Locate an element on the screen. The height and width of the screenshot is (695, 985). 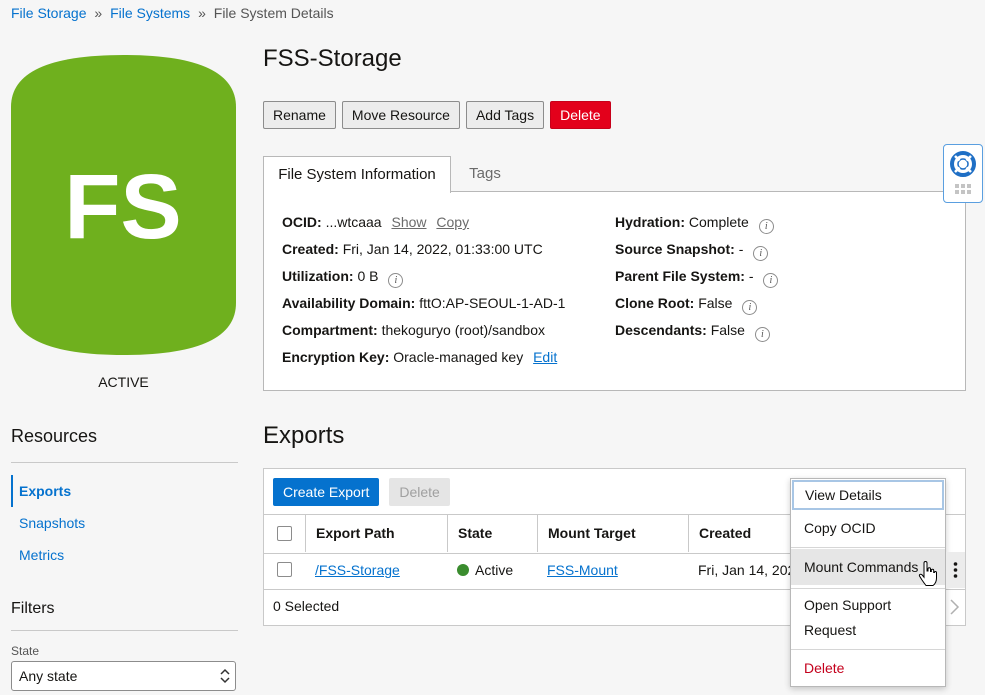
created-value: Fri, Jan 14, 2022, 01:33:00 UTC is located at coordinates (442, 249).